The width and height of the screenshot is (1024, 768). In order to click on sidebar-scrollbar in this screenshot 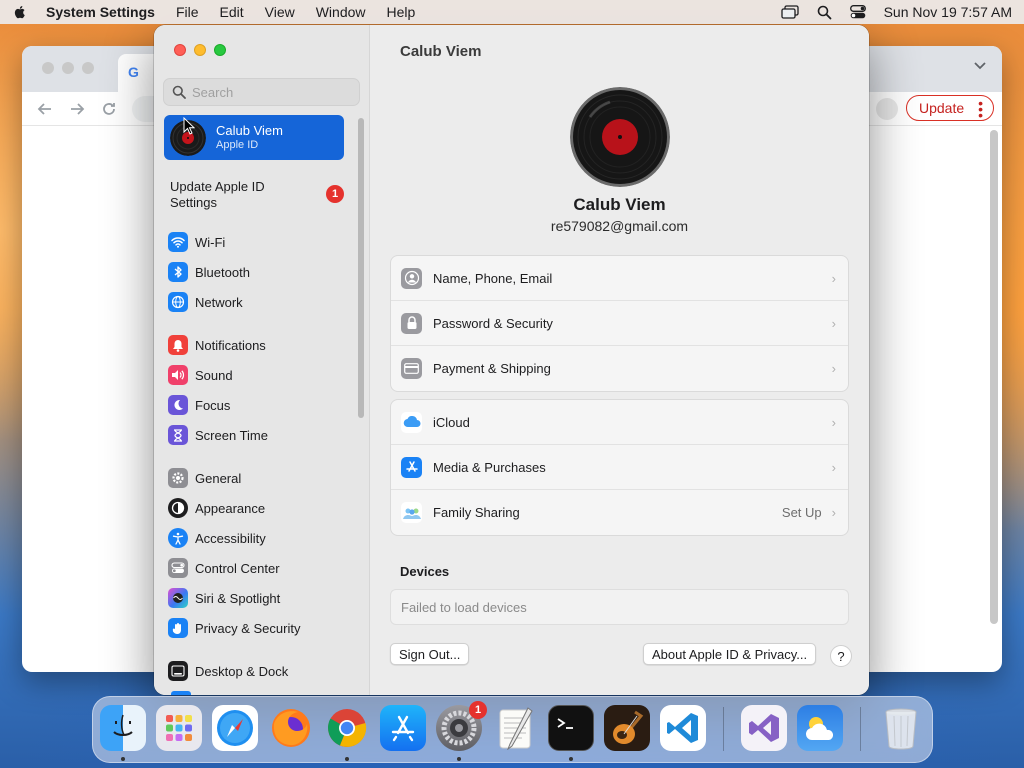, I will do `click(361, 268)`.